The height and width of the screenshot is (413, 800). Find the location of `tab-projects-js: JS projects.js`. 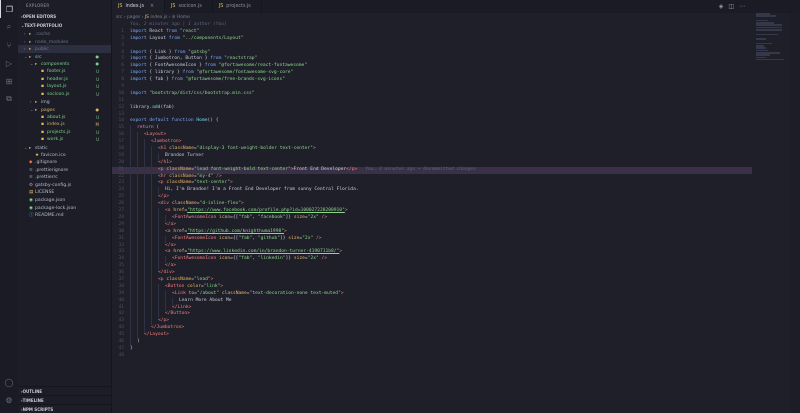

tab-projects-js: JS projects.js is located at coordinates (237, 6).